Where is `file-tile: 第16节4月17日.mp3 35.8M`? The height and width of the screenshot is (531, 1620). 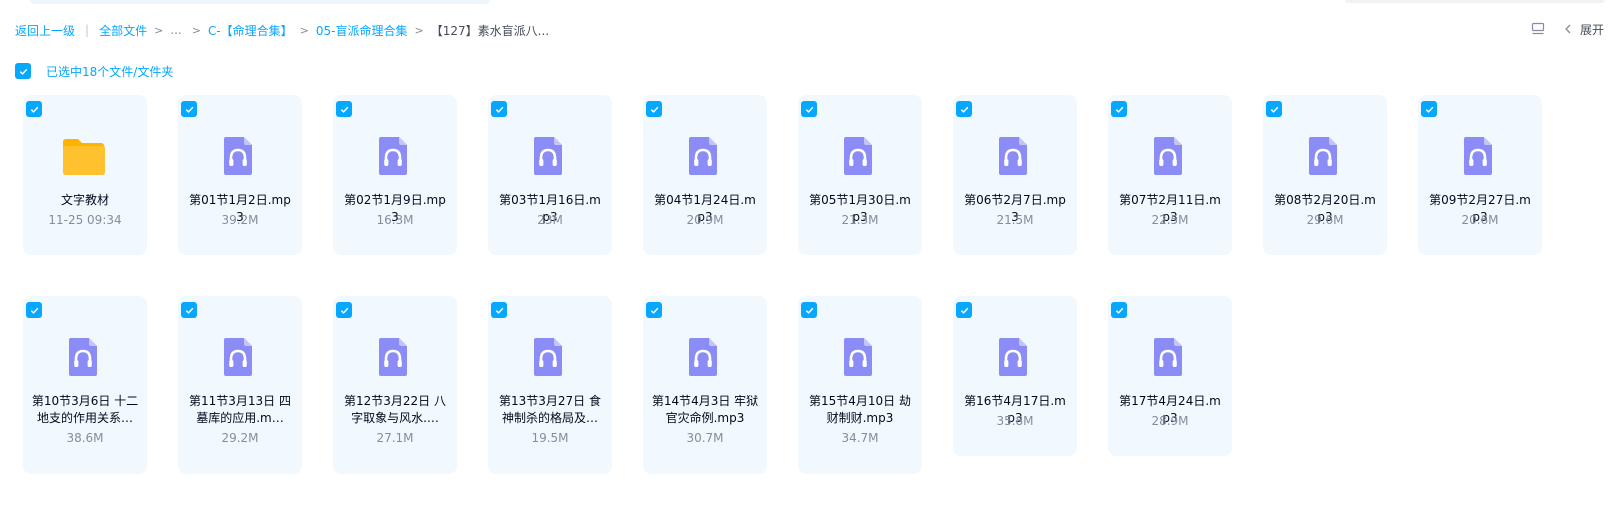 file-tile: 第16节4月17日.mp3 35.8M is located at coordinates (1015, 376).